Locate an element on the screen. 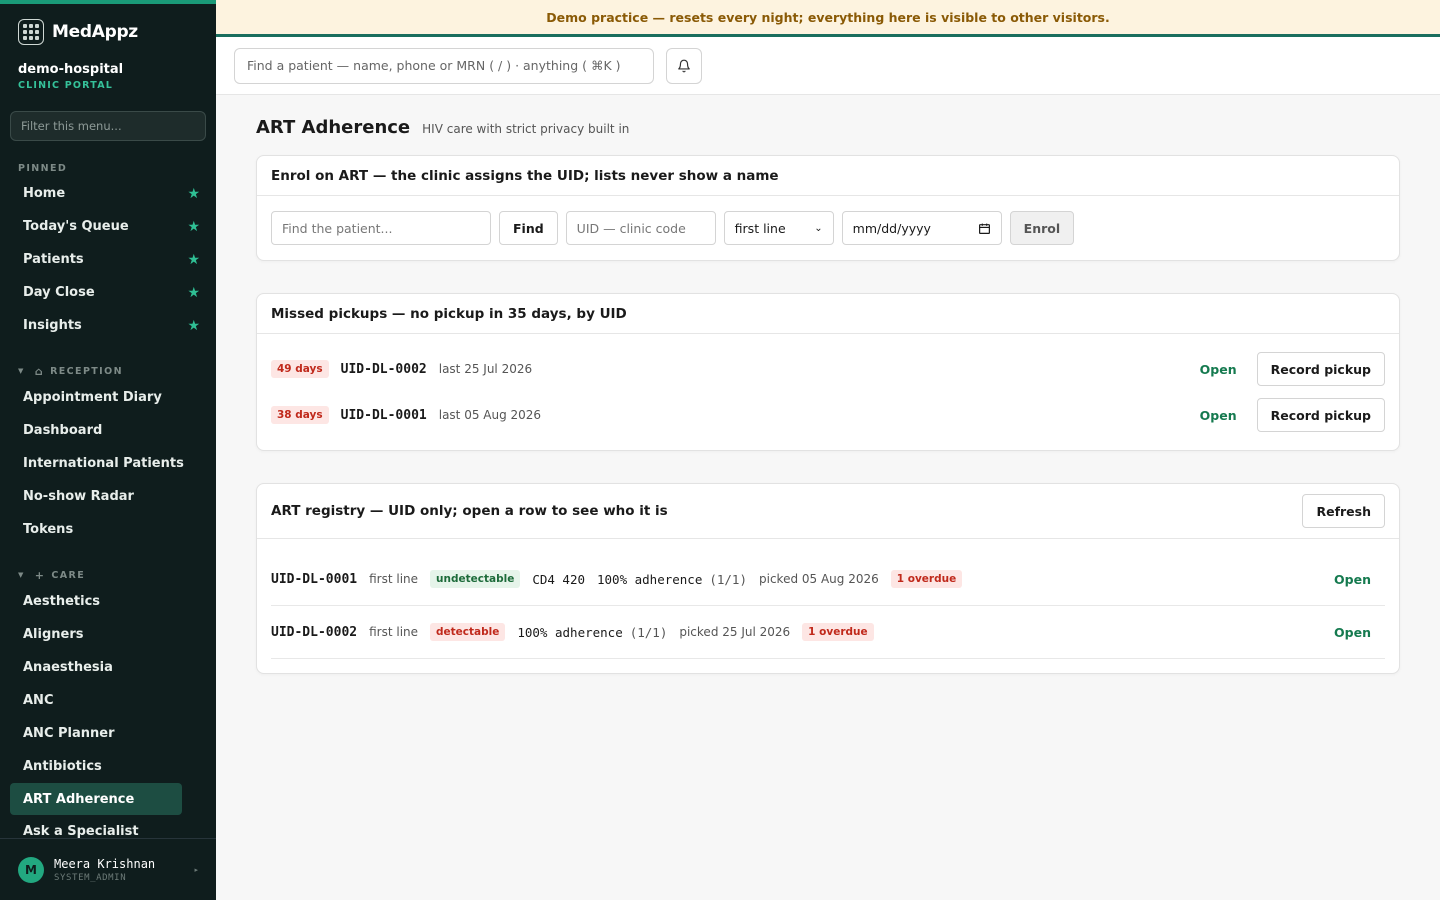  org-info: demo-hospital CLINIC PORTAL is located at coordinates (108, 75).